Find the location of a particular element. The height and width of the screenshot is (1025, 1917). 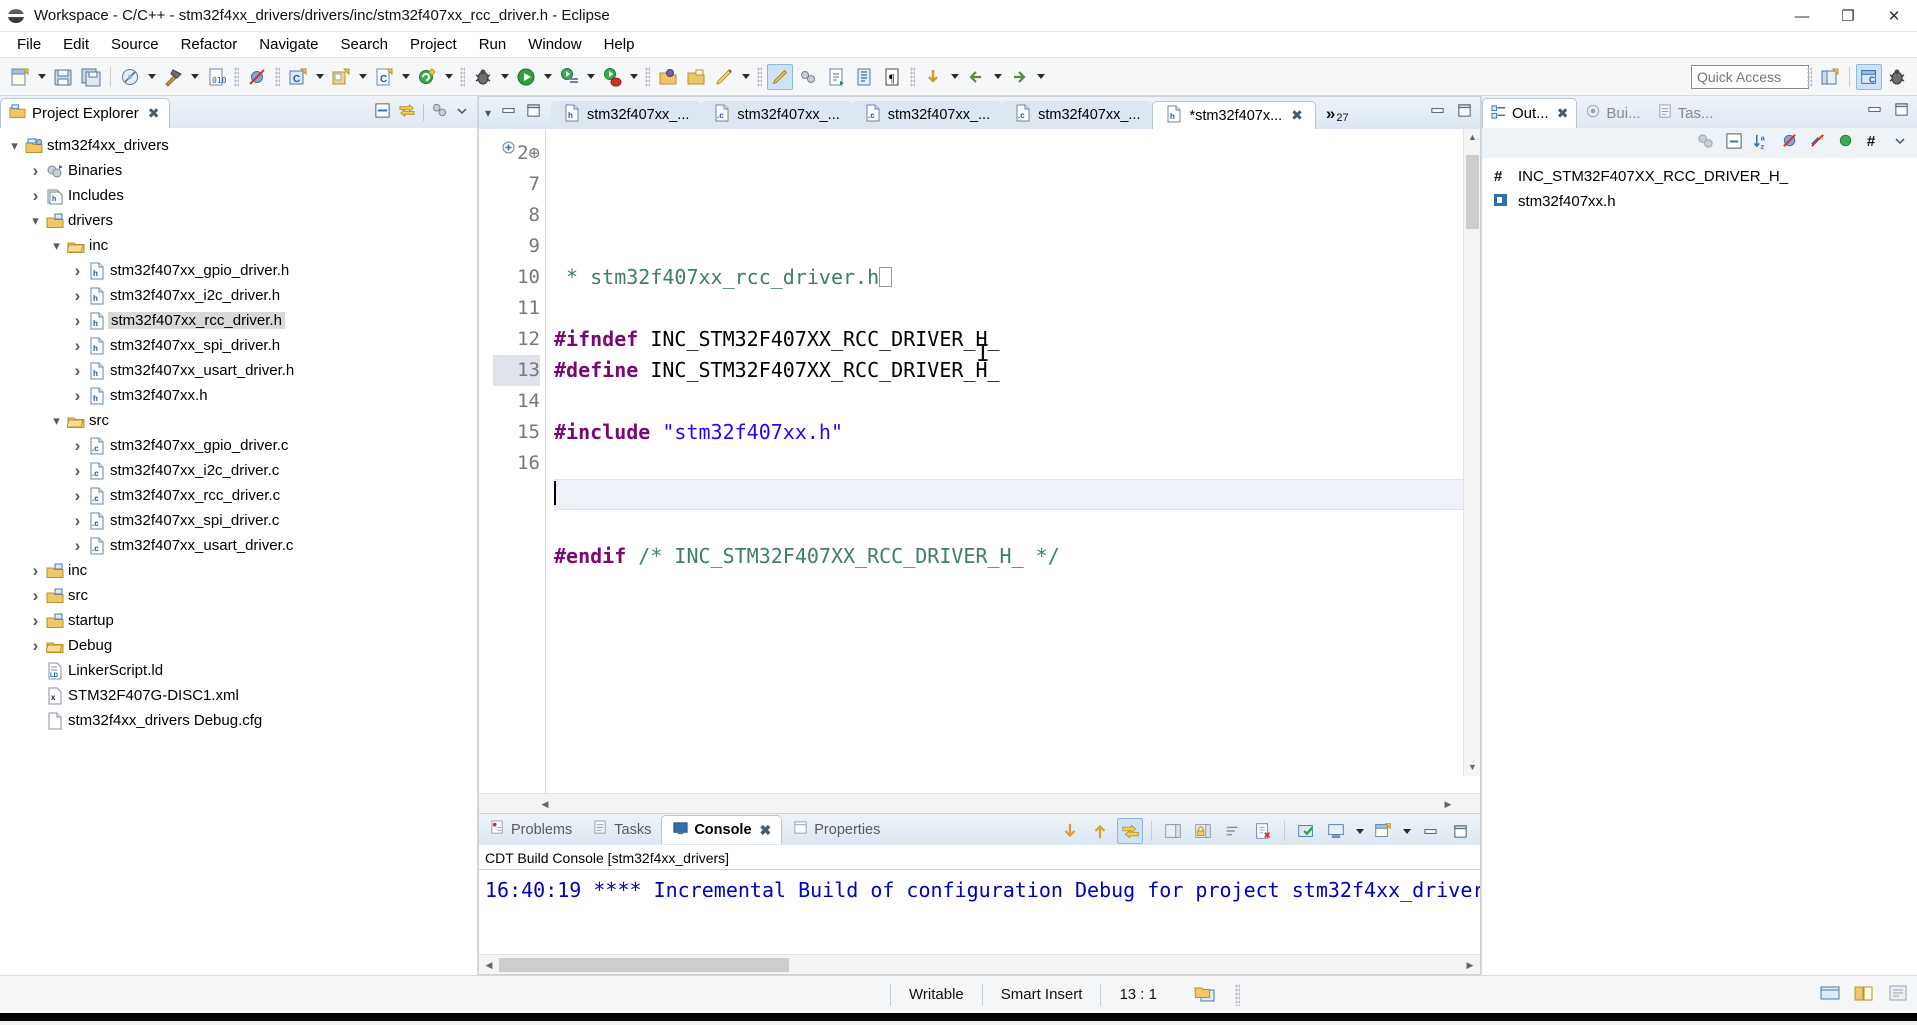

new-c-class-dropdown-icon is located at coordinates (362, 77).